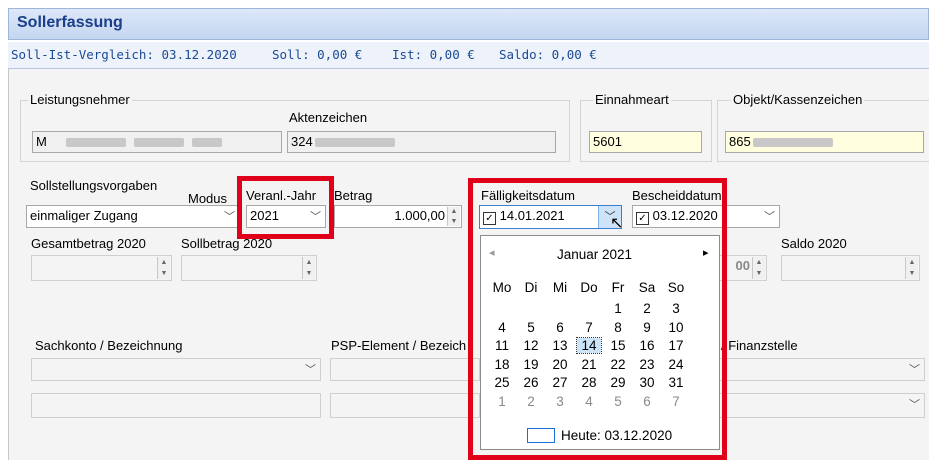  What do you see at coordinates (124, 54) in the screenshot?
I see `soll-ist-vergleich: Soll-Ist-Vergleich: 03.12.2020` at bounding box center [124, 54].